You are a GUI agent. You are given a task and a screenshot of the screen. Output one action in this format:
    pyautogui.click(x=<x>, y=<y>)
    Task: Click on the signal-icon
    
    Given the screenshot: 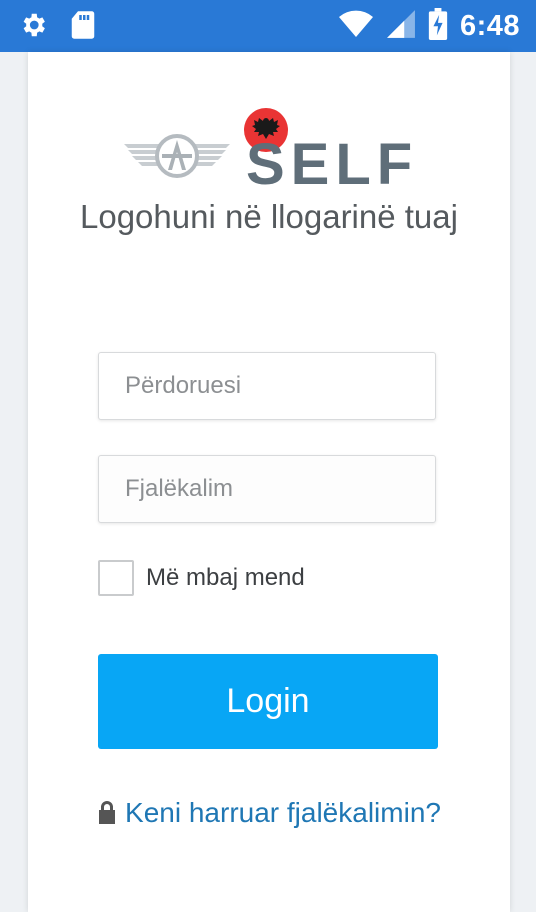 What is the action you would take?
    pyautogui.click(x=401, y=26)
    